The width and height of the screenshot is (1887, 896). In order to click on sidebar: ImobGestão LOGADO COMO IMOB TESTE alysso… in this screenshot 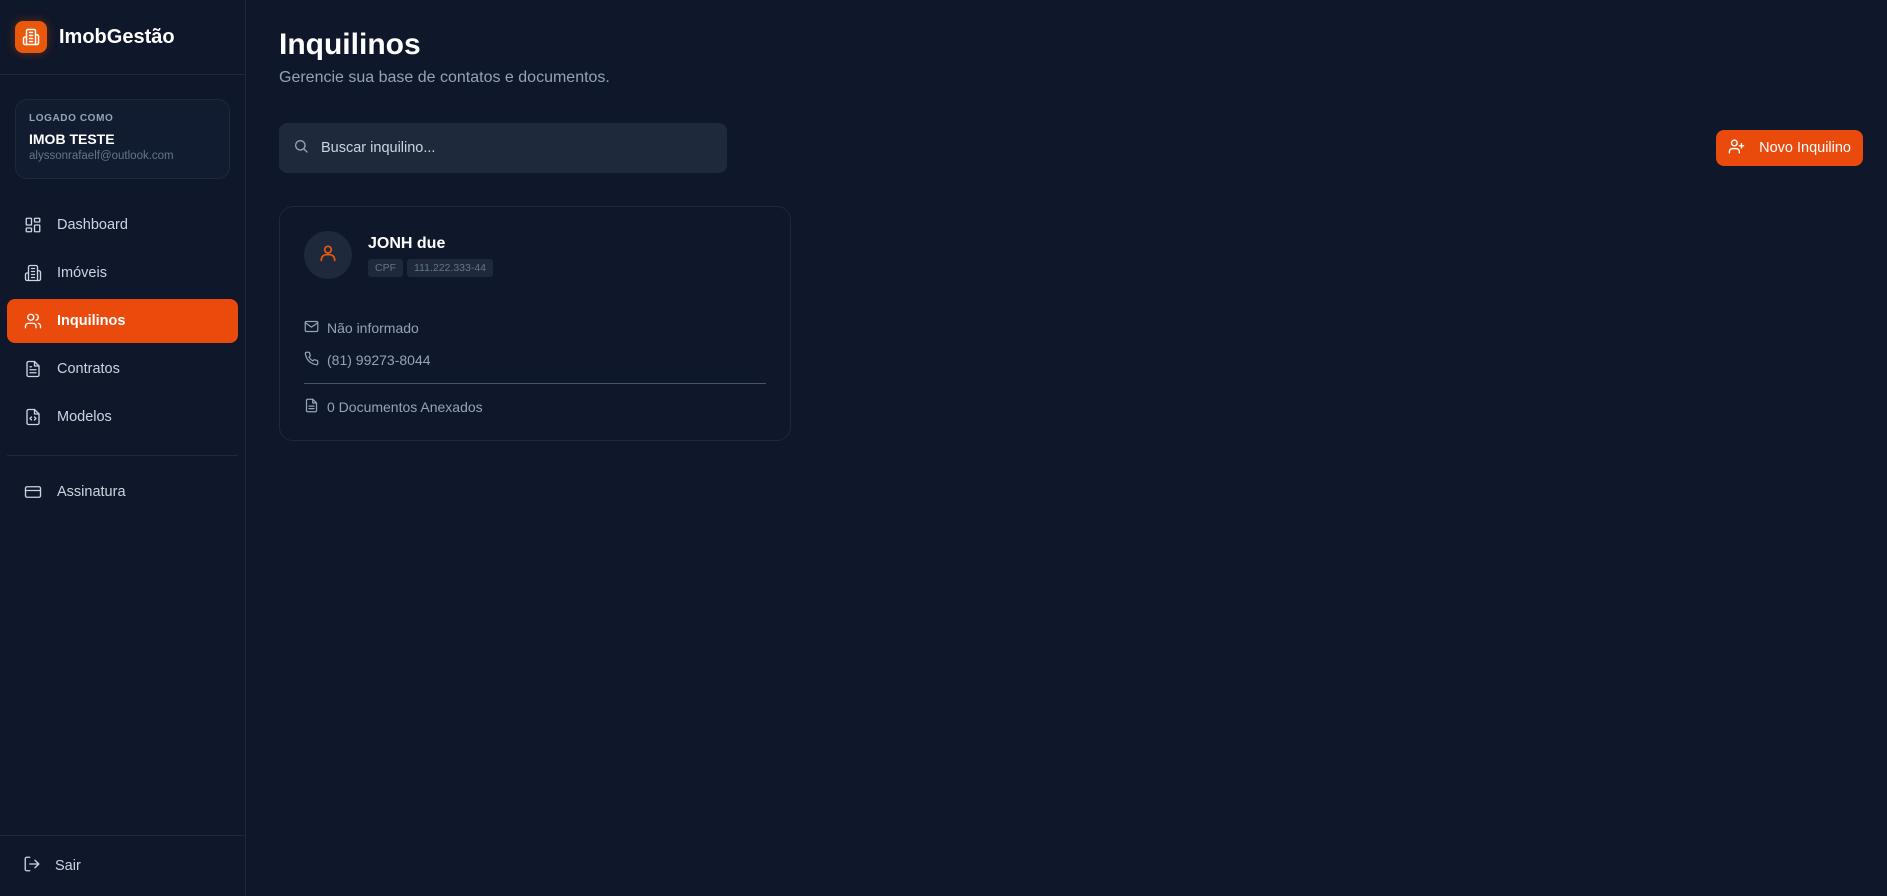, I will do `click(123, 448)`.